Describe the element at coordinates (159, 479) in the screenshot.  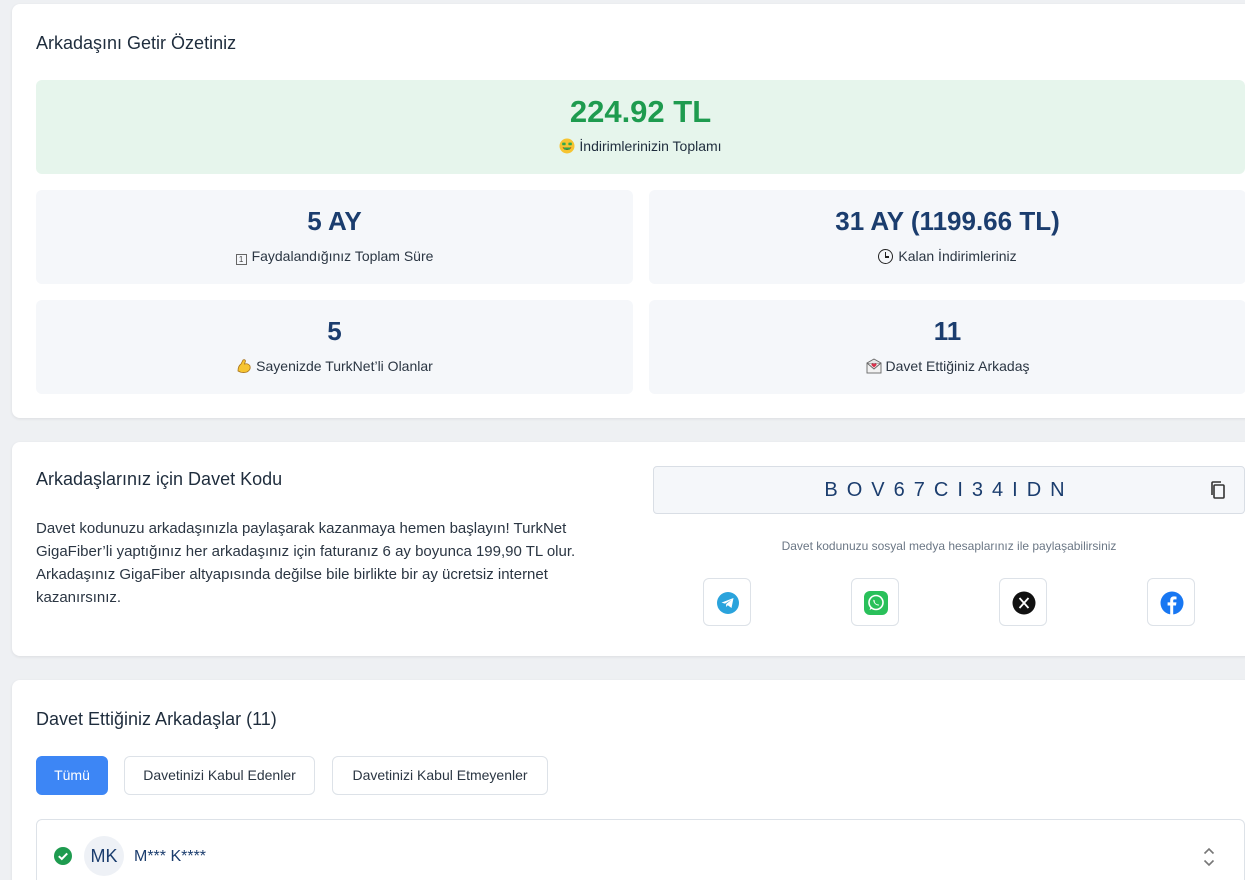
I see `invite-title: Arkadaşlarınız için Davet Kodu` at that location.